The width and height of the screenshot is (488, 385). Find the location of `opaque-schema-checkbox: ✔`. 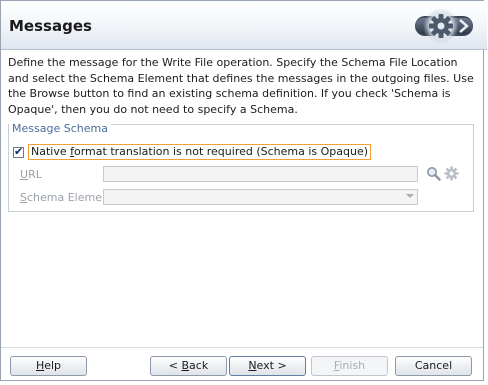

opaque-schema-checkbox: ✔ is located at coordinates (18, 151).